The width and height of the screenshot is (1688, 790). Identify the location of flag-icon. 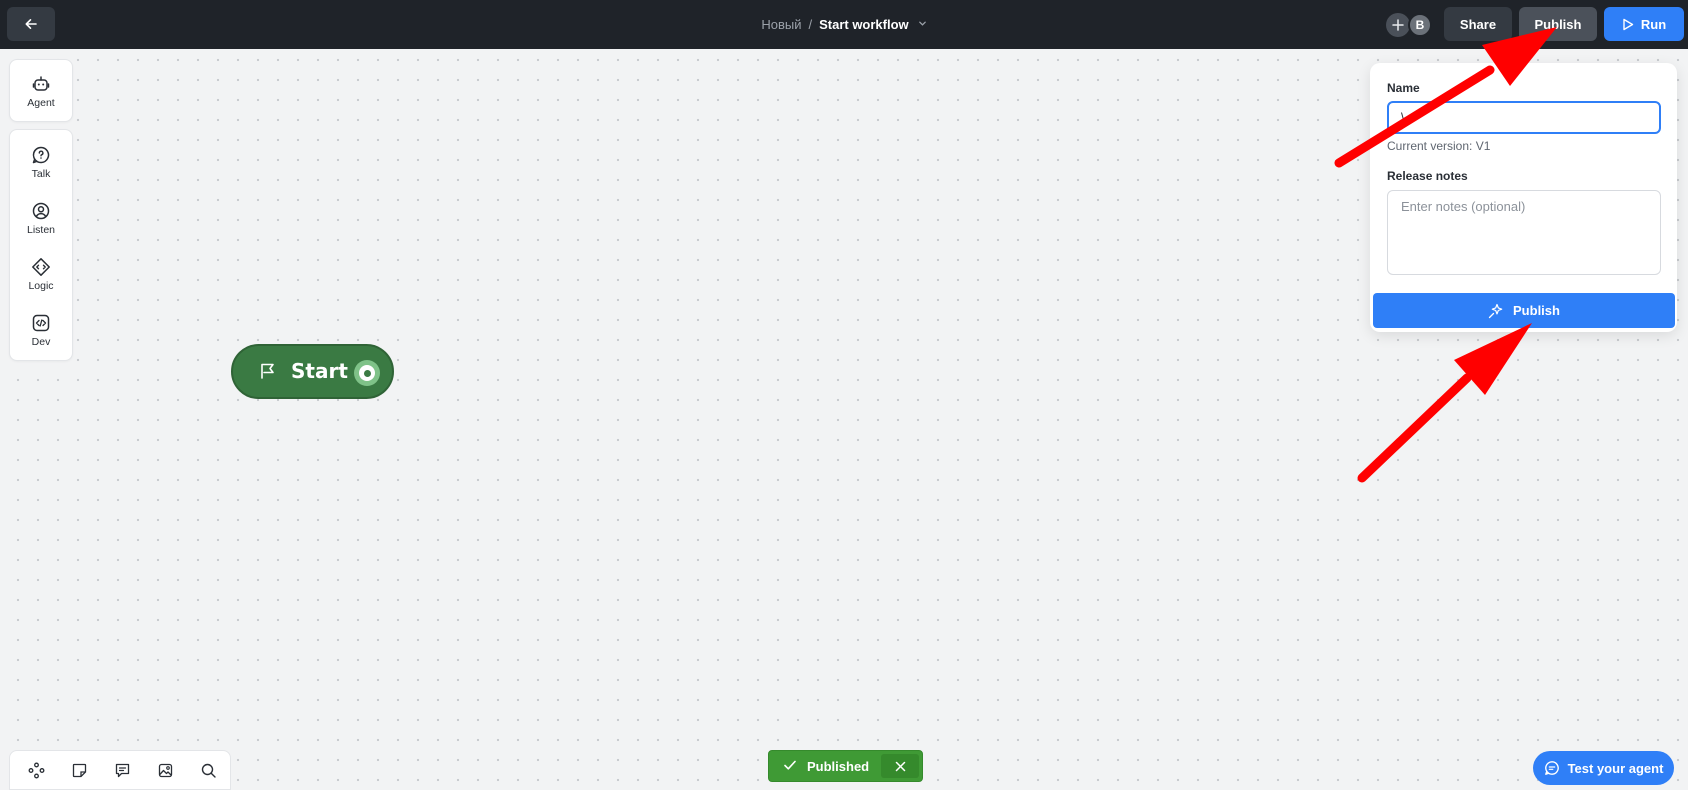
(267, 371).